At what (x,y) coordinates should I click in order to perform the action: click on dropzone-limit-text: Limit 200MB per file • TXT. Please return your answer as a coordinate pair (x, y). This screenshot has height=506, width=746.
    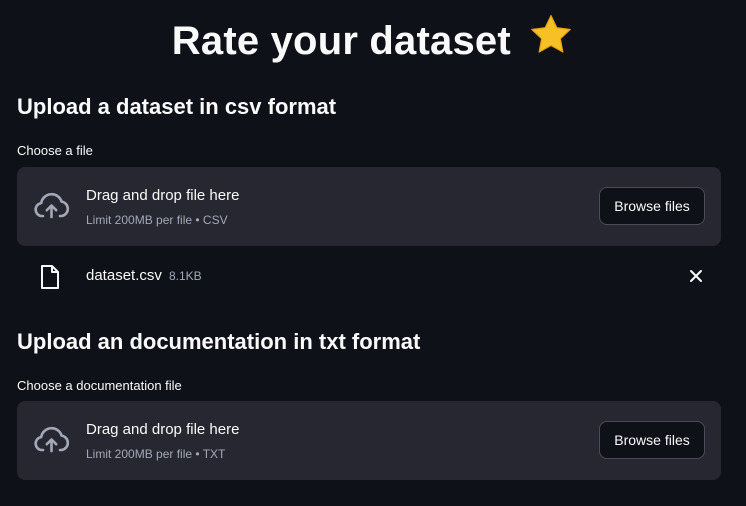
    Looking at the image, I should click on (156, 454).